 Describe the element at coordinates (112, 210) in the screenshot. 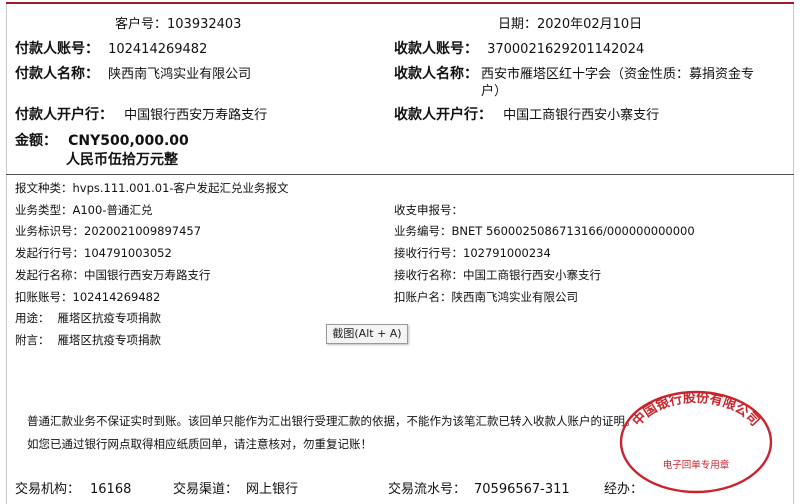

I see `business-type-value: A100-普通汇兑` at that location.